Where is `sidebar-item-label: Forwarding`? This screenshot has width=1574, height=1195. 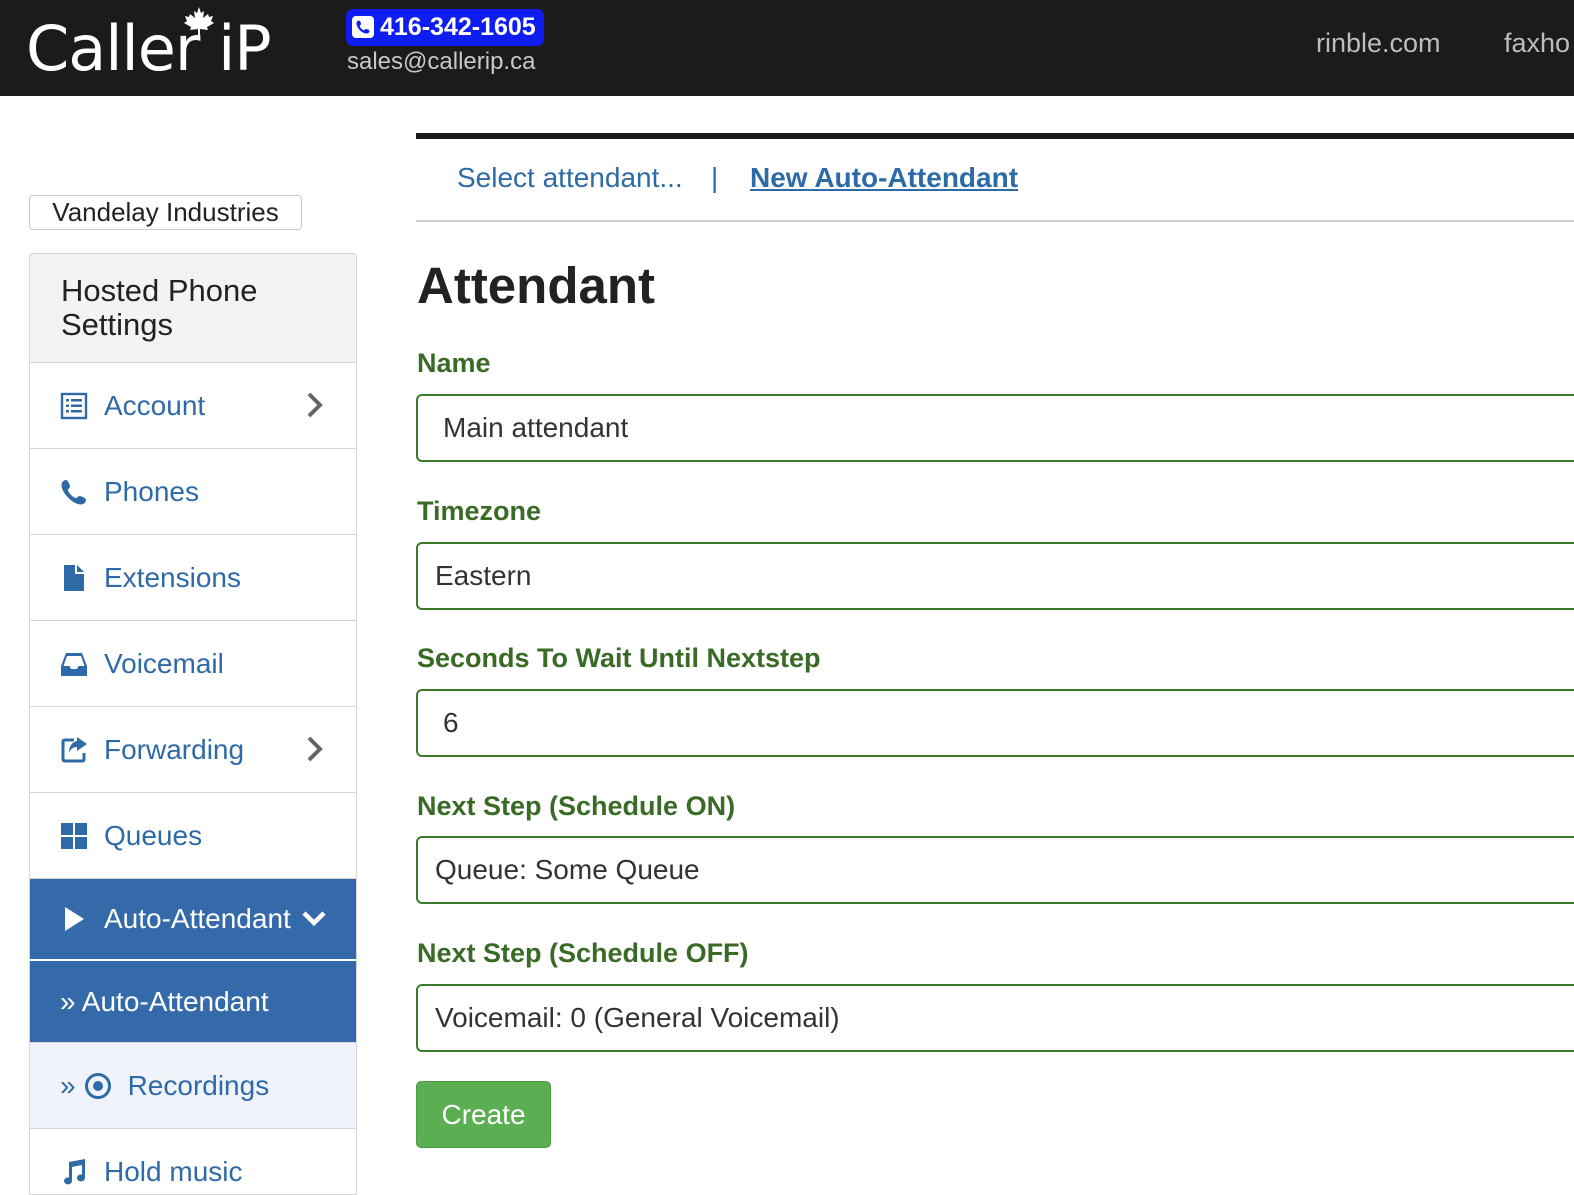
sidebar-item-label: Forwarding is located at coordinates (174, 749).